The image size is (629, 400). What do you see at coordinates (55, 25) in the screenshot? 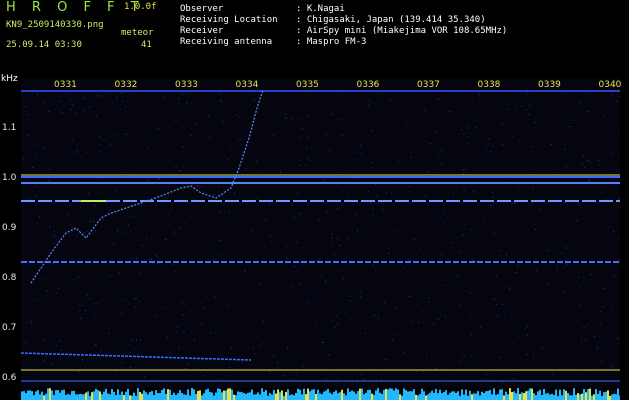
I see `filename-label: KN9_2509140330.png` at bounding box center [55, 25].